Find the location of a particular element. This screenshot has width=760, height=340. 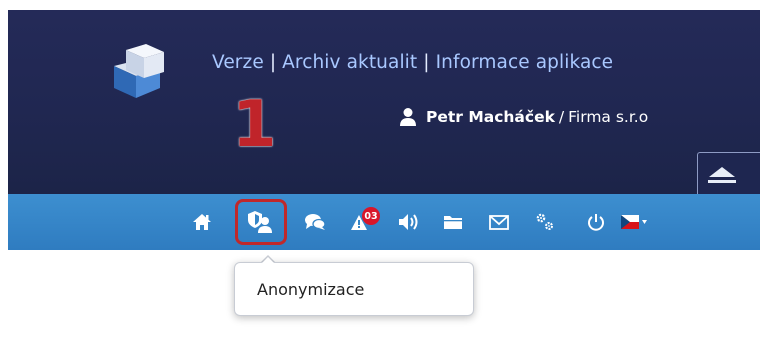

mail-button is located at coordinates (499, 222).